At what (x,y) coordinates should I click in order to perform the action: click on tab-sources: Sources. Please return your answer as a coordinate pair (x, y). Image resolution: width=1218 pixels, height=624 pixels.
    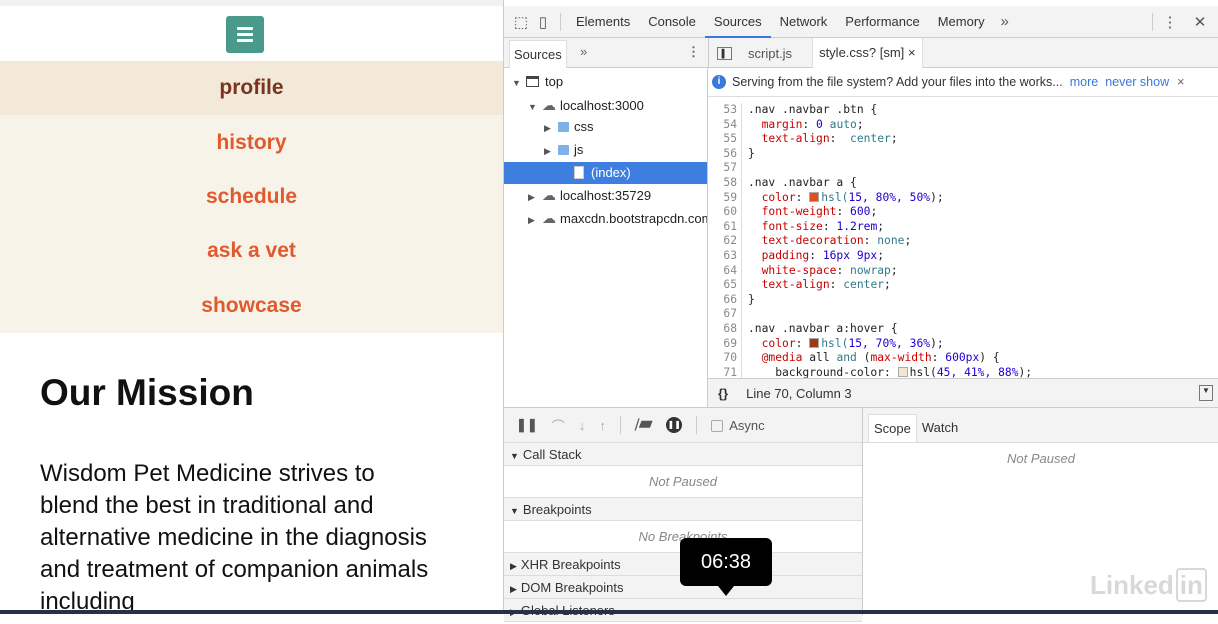
    Looking at the image, I should click on (737, 22).